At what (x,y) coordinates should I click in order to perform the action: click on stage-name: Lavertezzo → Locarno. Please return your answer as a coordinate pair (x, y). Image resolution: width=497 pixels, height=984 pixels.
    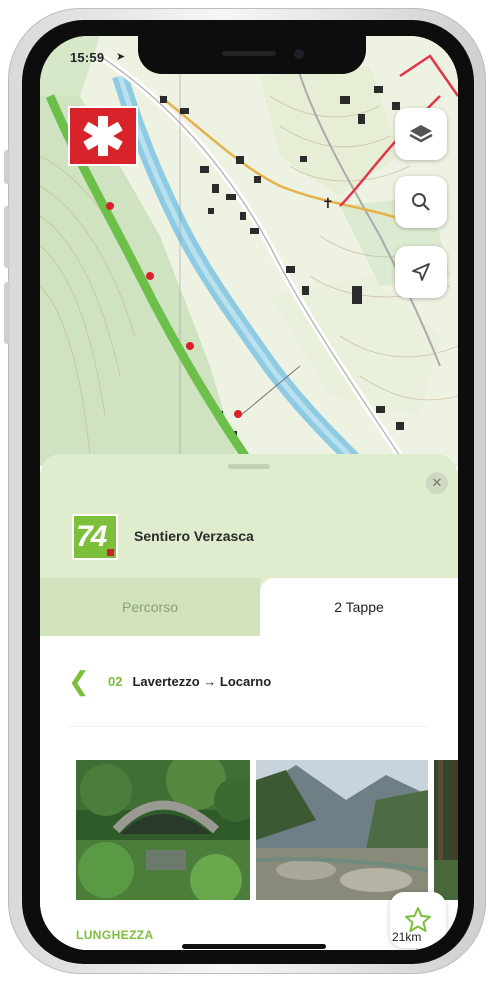
    Looking at the image, I should click on (202, 681).